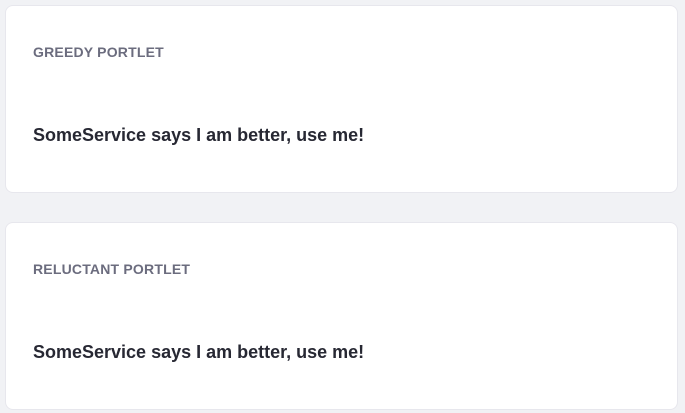 This screenshot has width=685, height=413. Describe the element at coordinates (112, 269) in the screenshot. I see `portlet-title: RELUCTANT PORTLET` at that location.